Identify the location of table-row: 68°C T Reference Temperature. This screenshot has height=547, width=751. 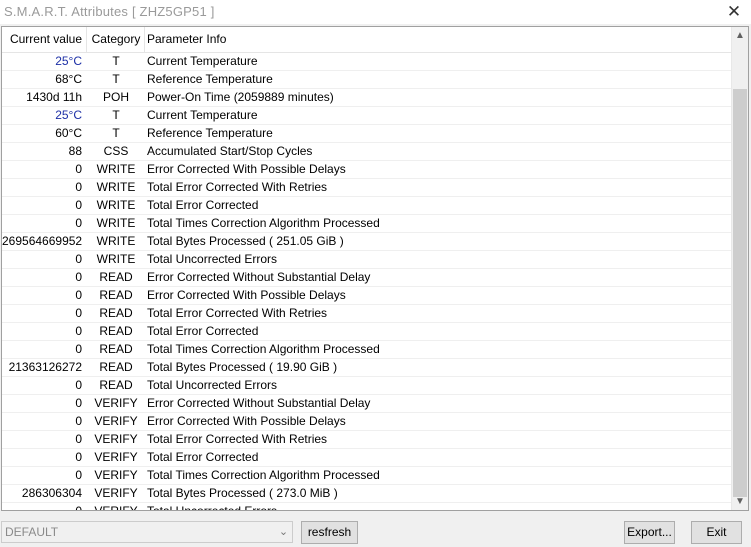
(367, 80).